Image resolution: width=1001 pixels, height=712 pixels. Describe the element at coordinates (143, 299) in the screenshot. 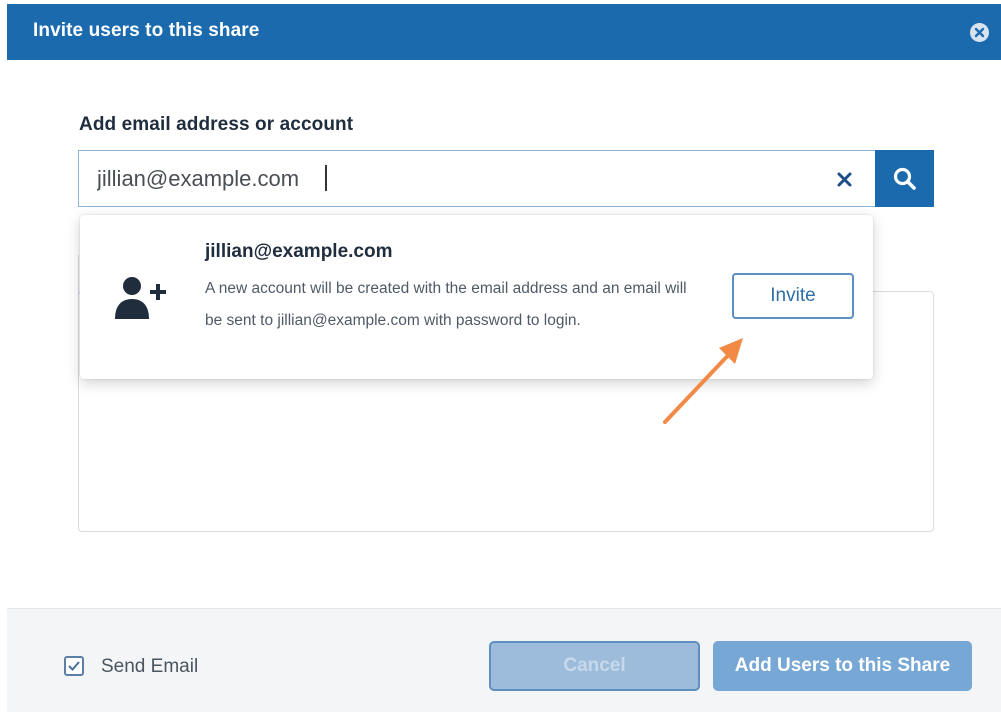

I see `user-add-icon` at that location.